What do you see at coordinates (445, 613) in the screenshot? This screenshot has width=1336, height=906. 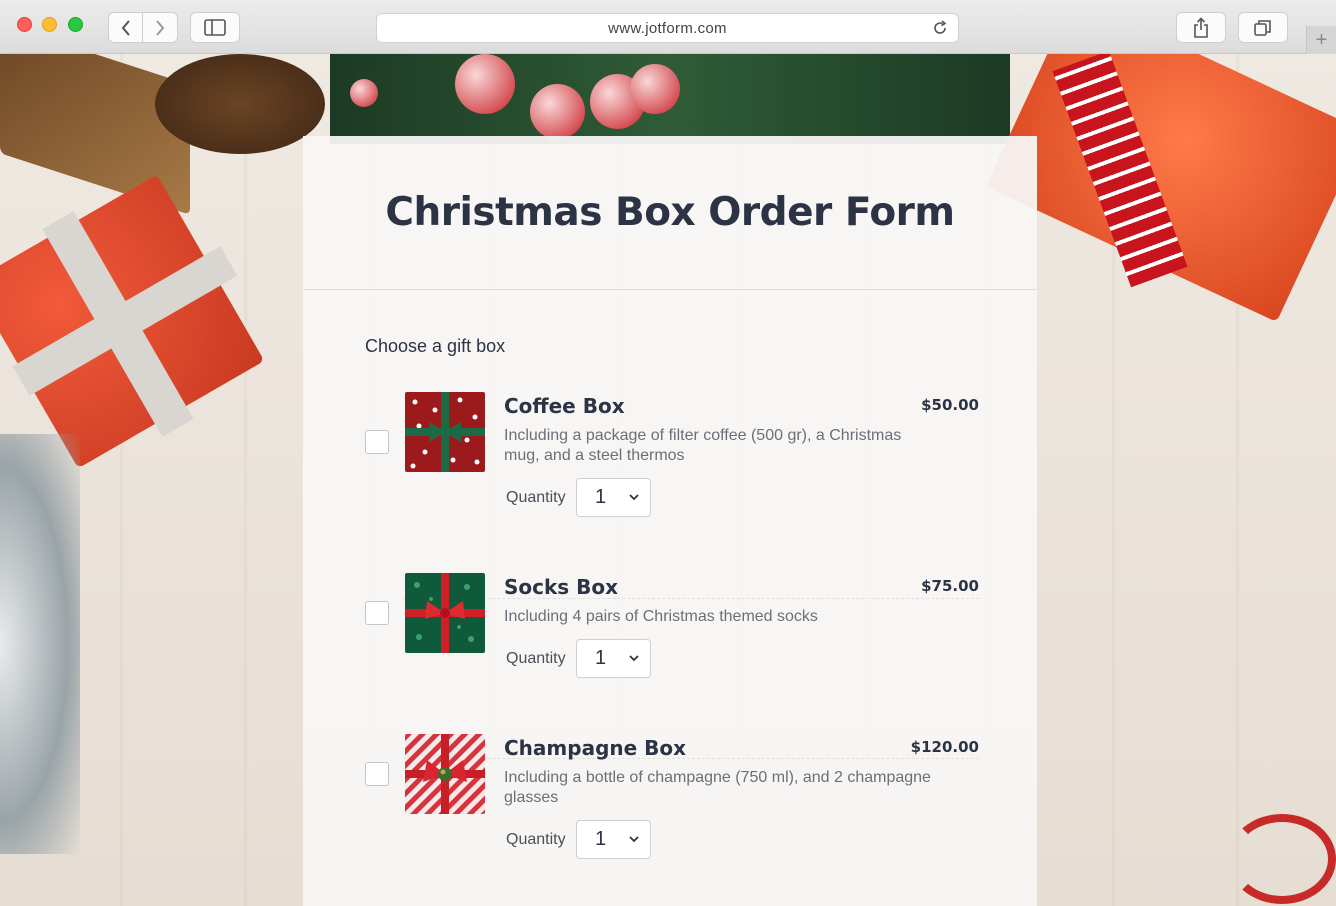 I see `socks-box-image` at bounding box center [445, 613].